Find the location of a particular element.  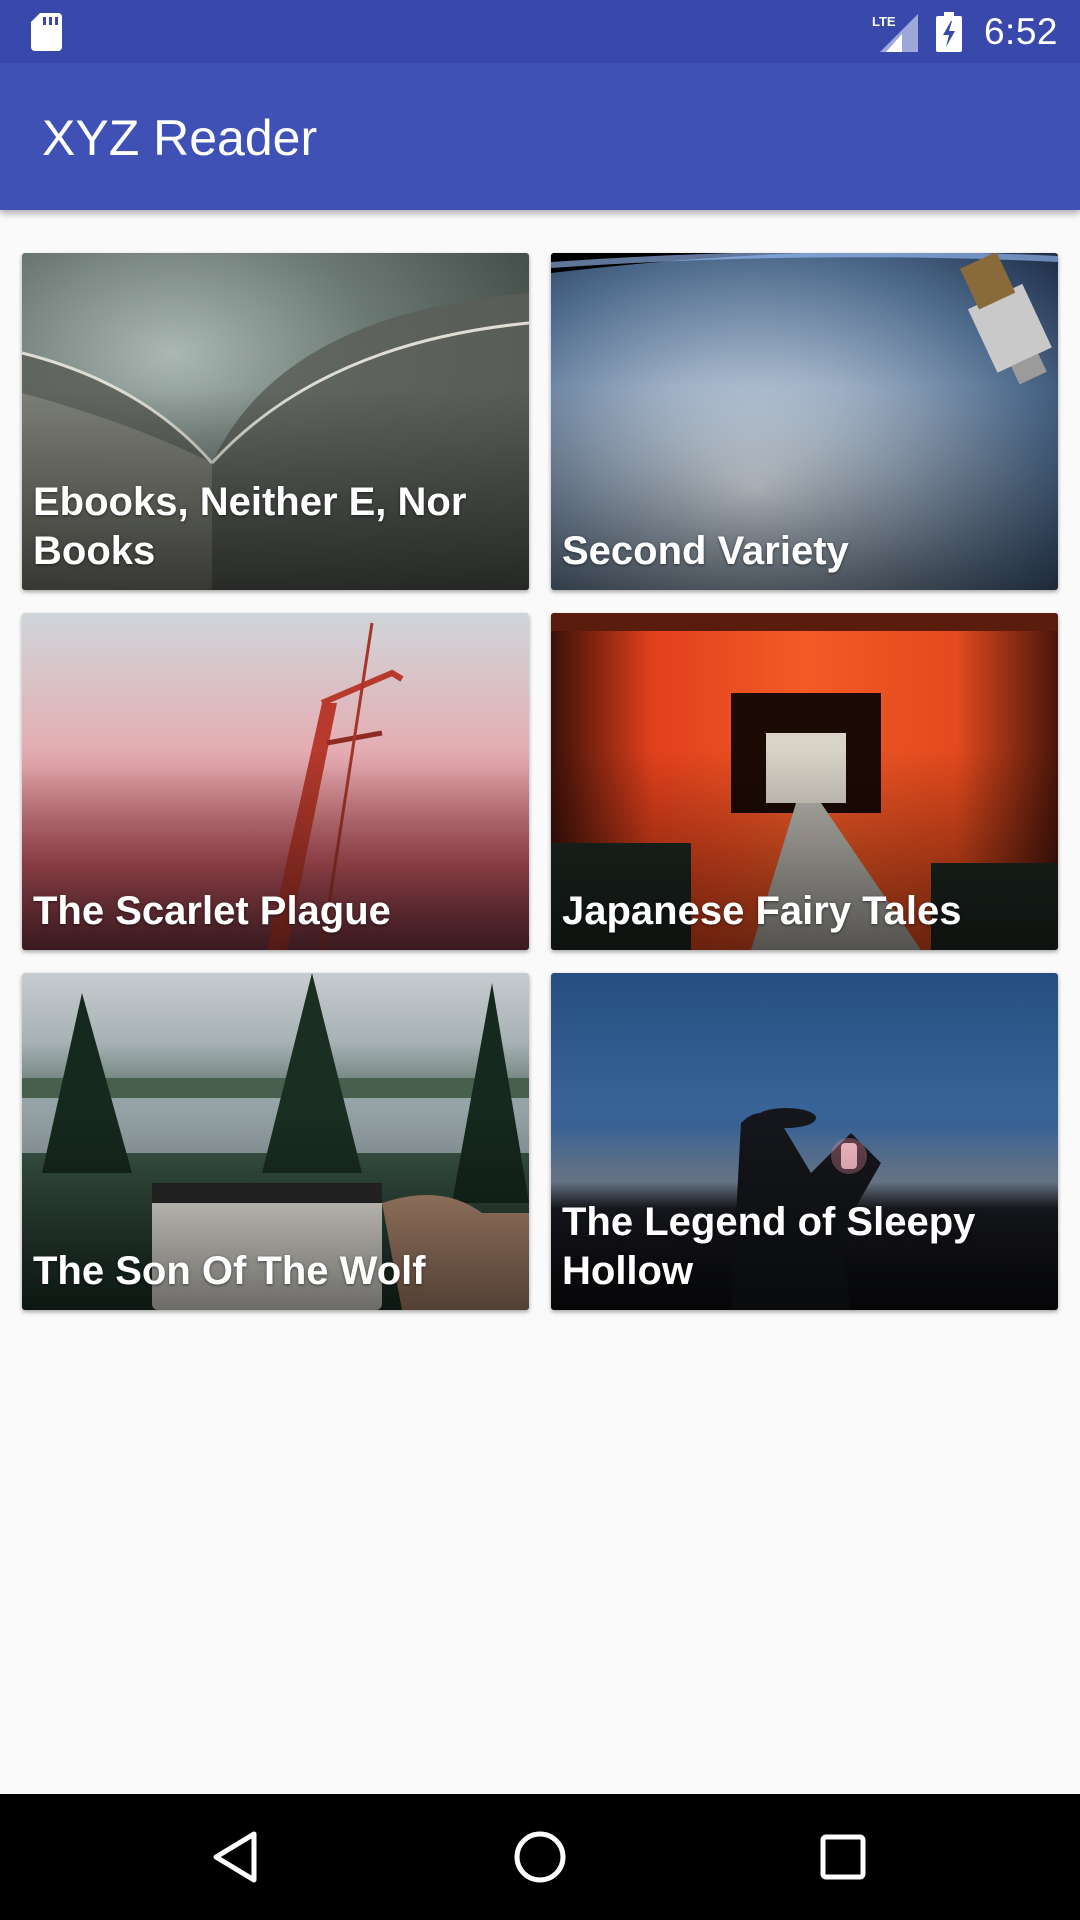

article-title: The Scarlet Plague is located at coordinates (212, 911).